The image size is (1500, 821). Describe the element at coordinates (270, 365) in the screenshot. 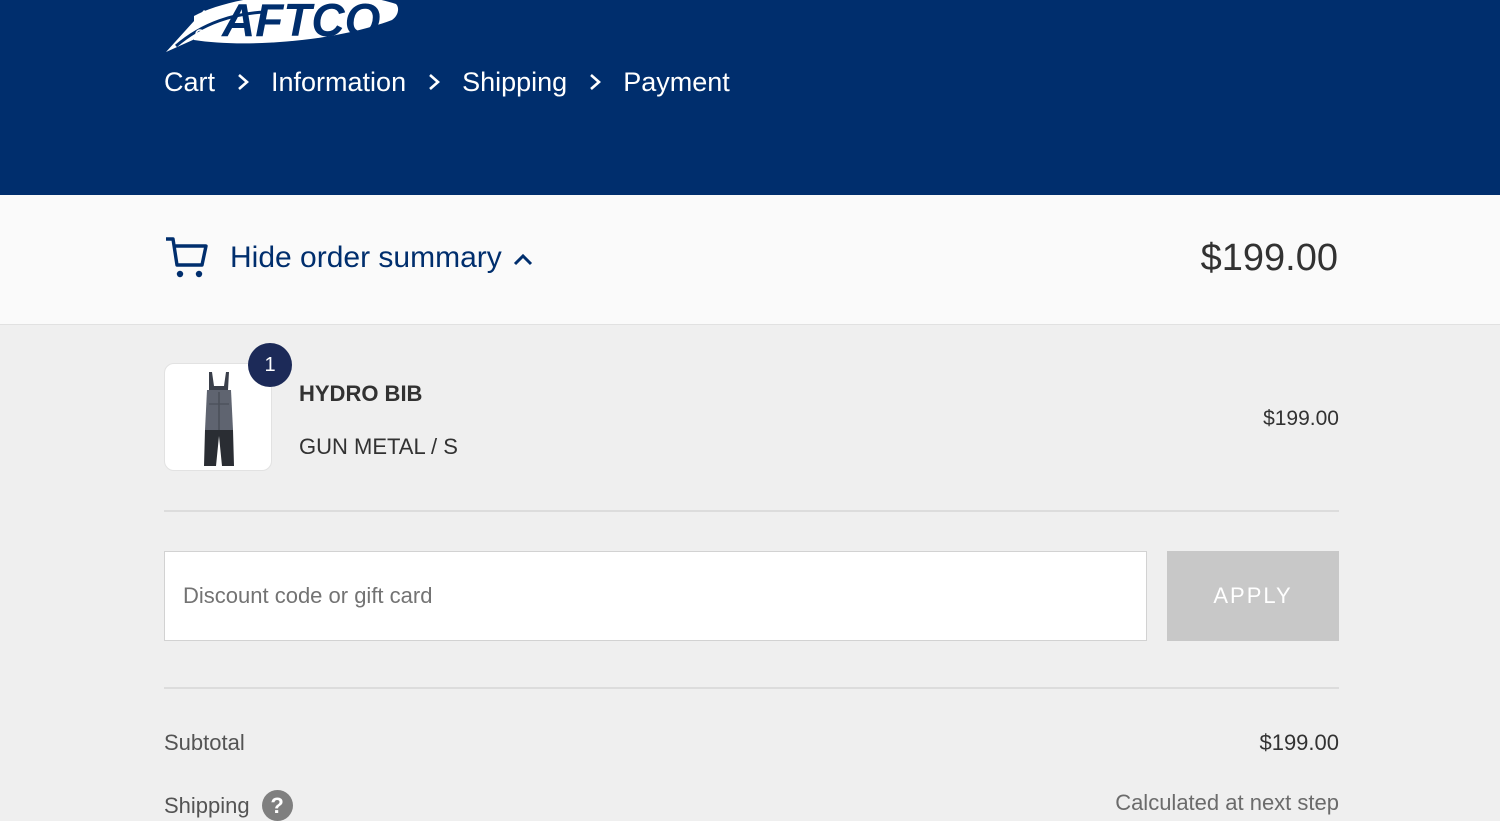

I see `quantity-badge: 1` at that location.